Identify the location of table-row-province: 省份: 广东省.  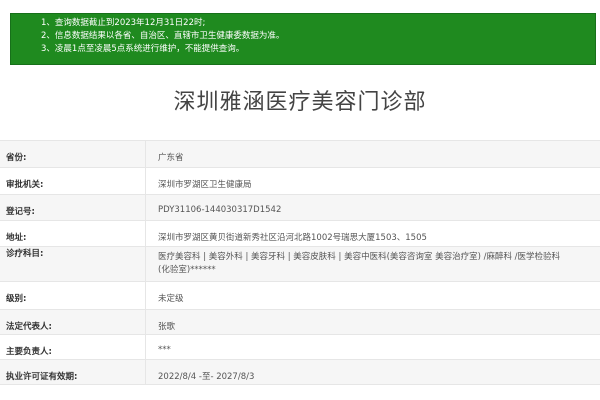
(300, 154).